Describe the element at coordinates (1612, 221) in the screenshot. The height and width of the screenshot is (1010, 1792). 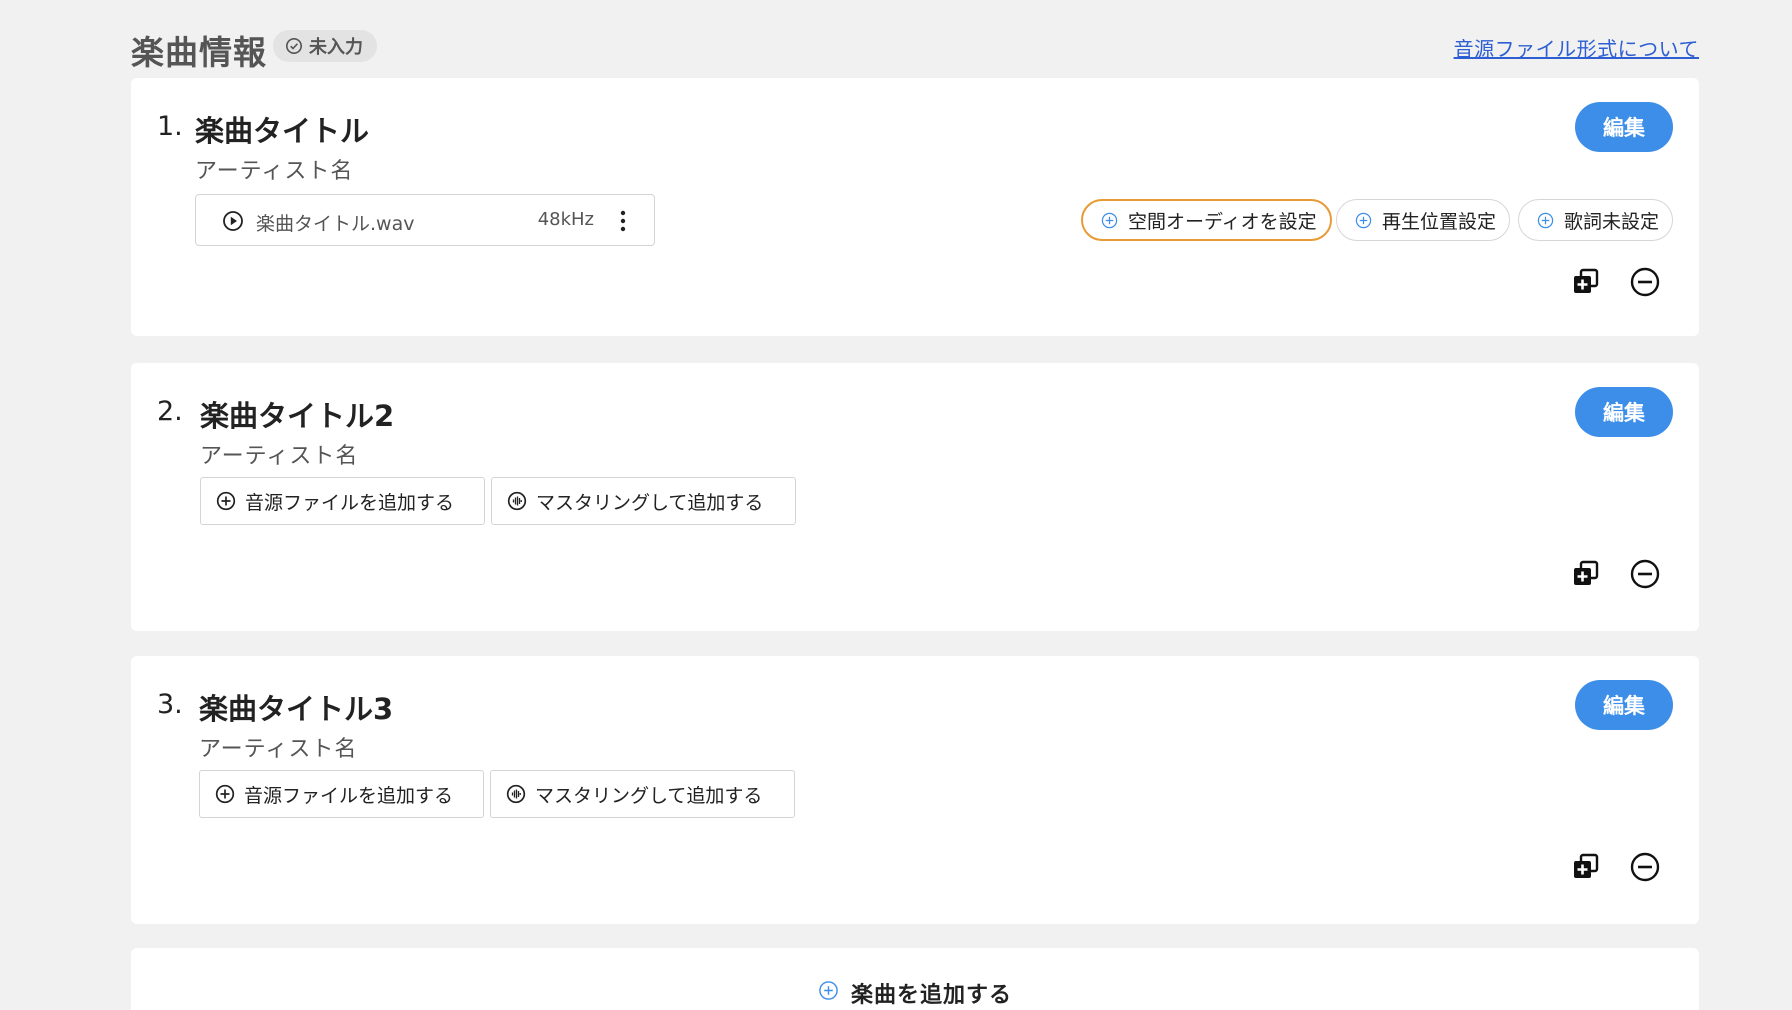
I see `lyrics-chip-label: 歌詞未設定` at that location.